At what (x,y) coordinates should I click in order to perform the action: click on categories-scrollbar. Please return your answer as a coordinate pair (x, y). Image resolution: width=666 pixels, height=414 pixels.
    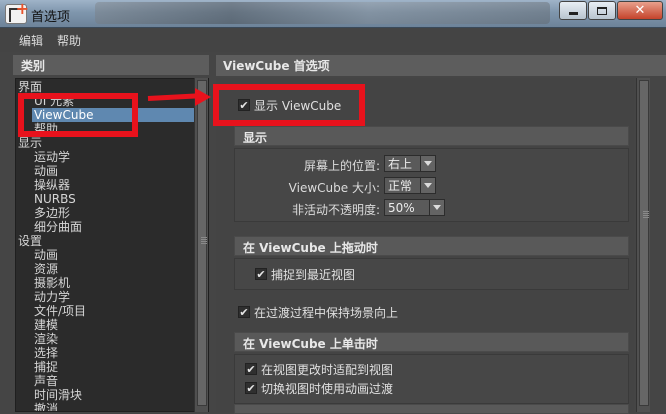
    Looking at the image, I should click on (201, 245).